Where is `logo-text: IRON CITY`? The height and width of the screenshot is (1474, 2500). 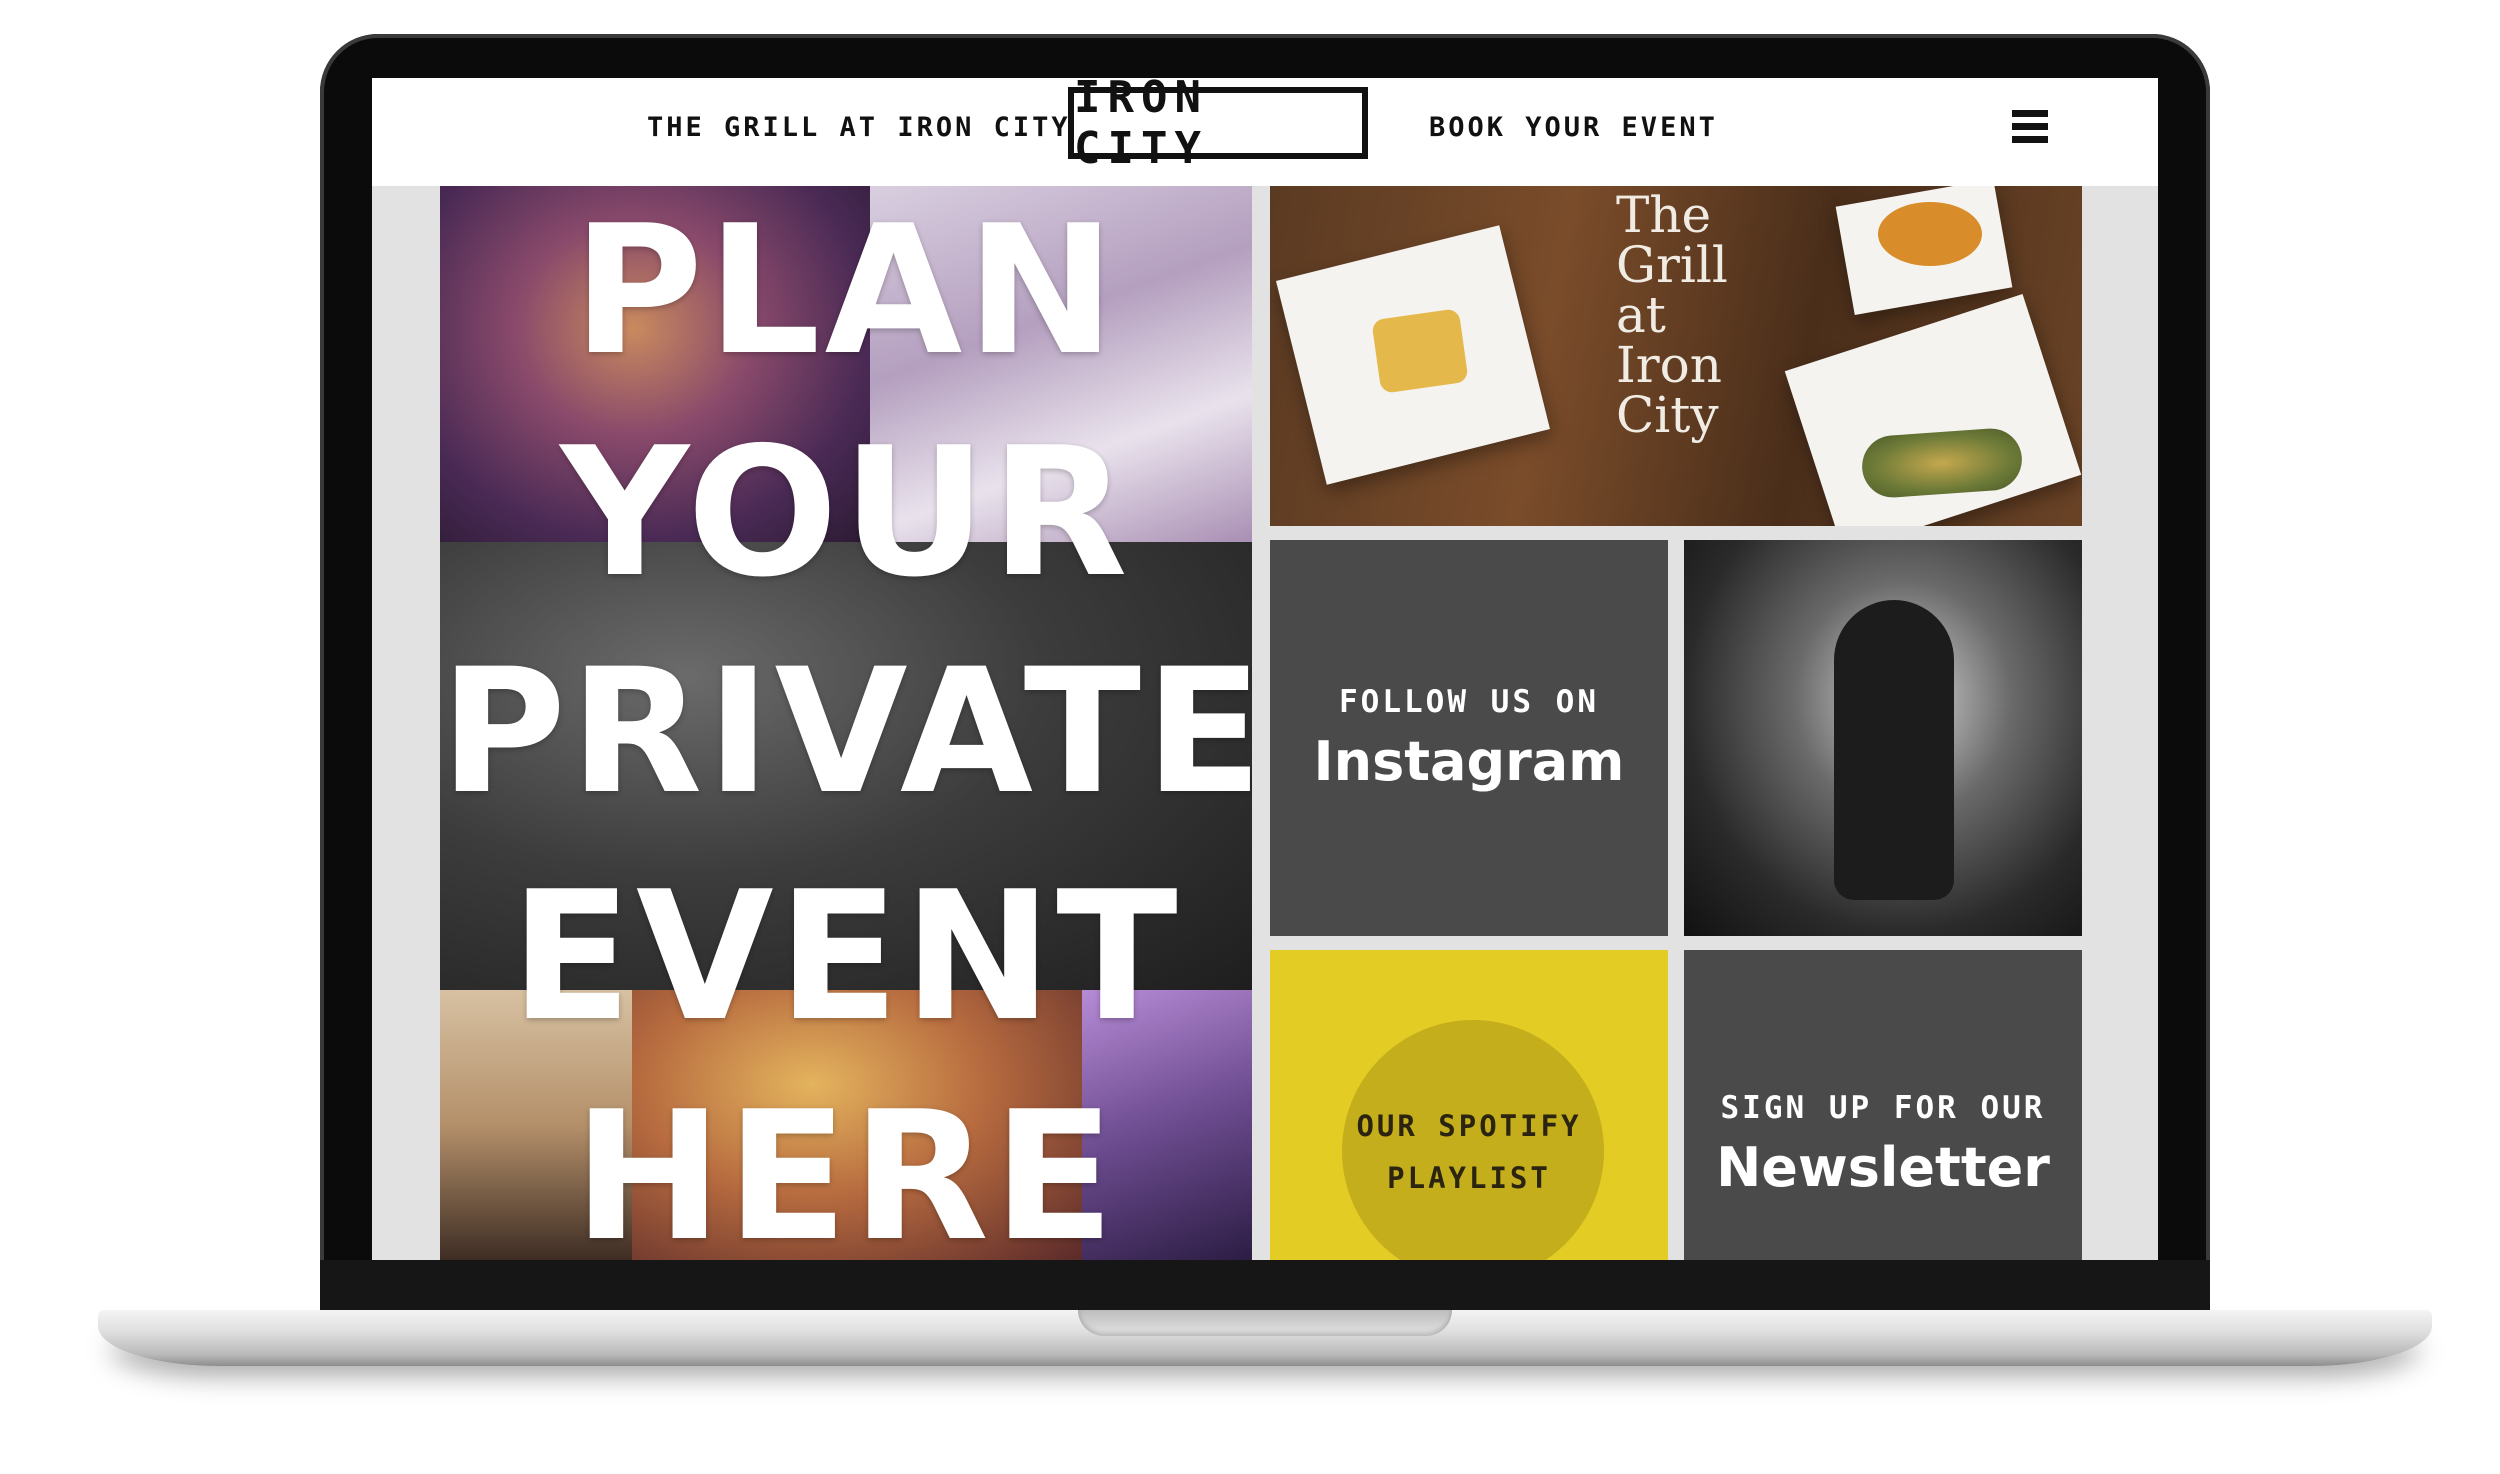
logo-text: IRON CITY is located at coordinates (1141, 126).